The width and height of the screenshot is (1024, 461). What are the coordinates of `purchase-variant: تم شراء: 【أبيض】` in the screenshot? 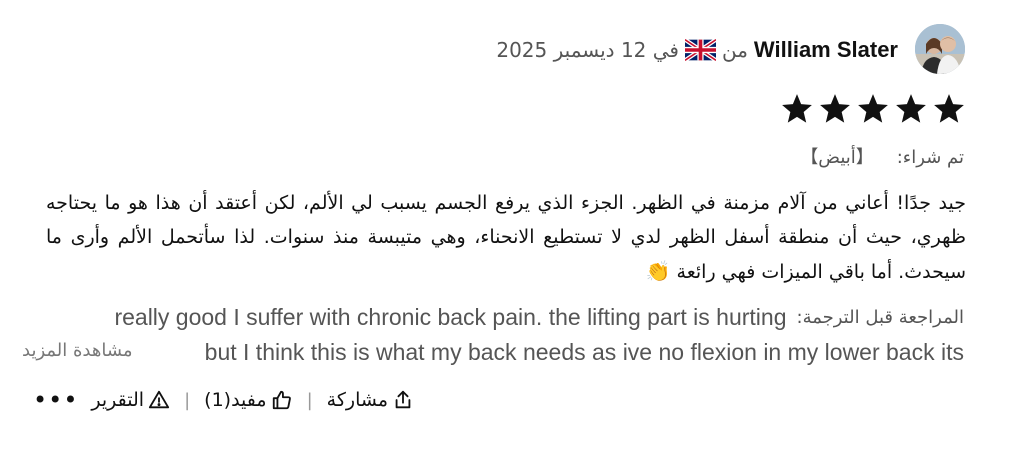 It's located at (882, 156).